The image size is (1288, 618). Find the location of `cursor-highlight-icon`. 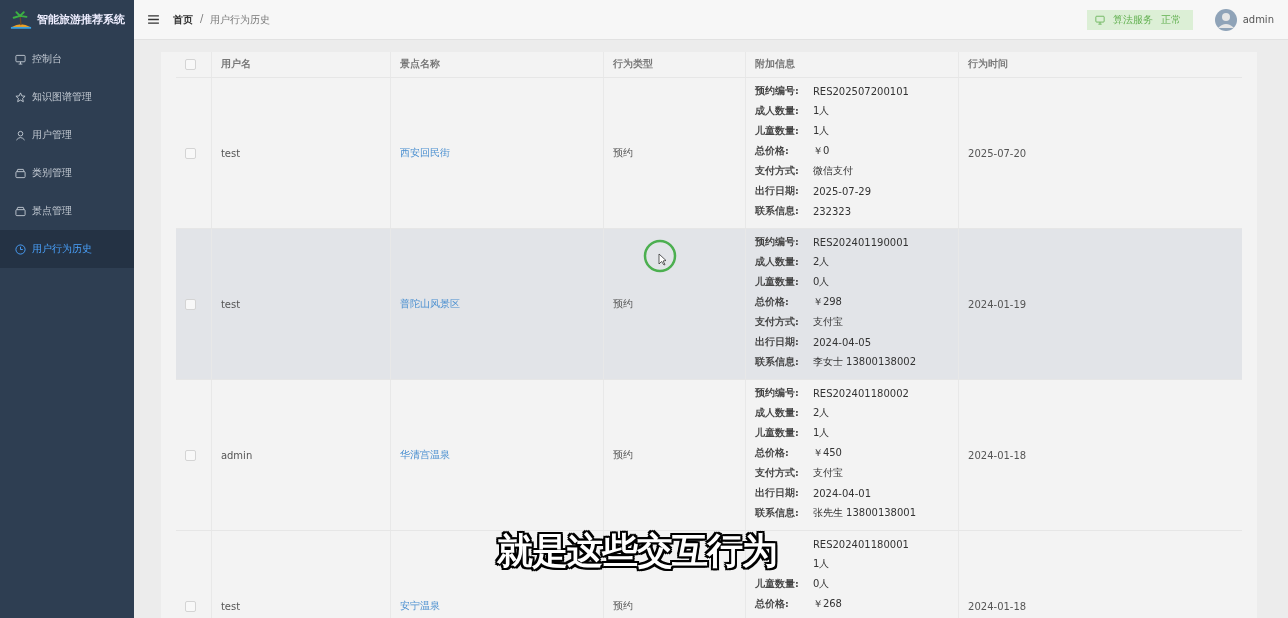

cursor-highlight-icon is located at coordinates (660, 256).